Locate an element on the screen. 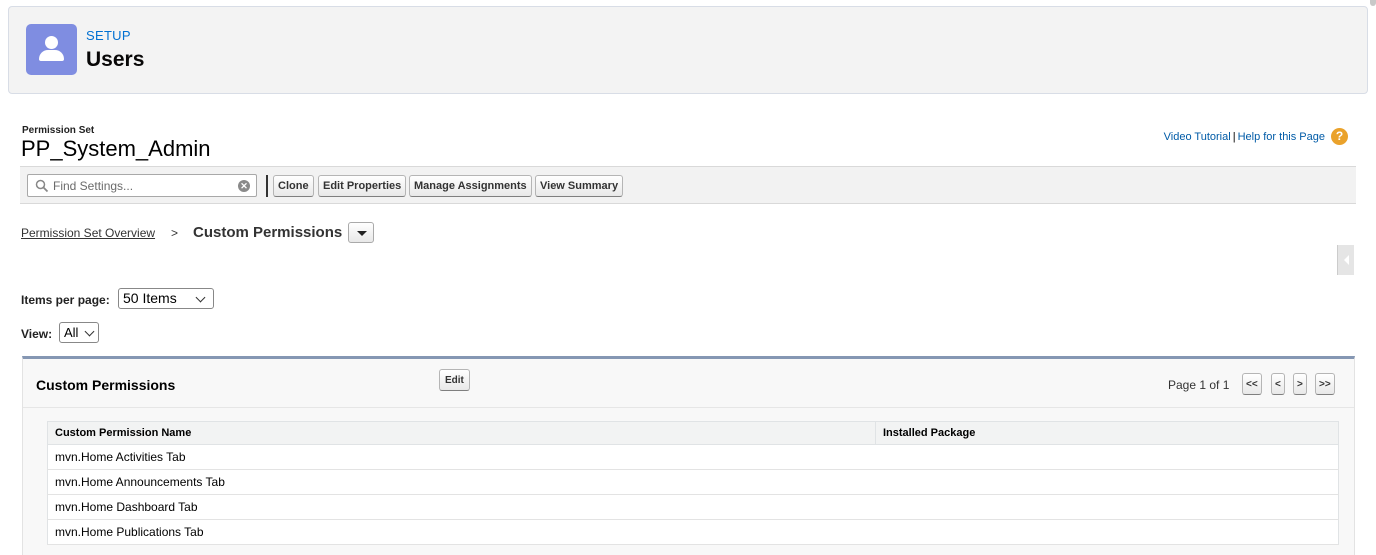  edit-properties-button: Edit Properties is located at coordinates (362, 186).